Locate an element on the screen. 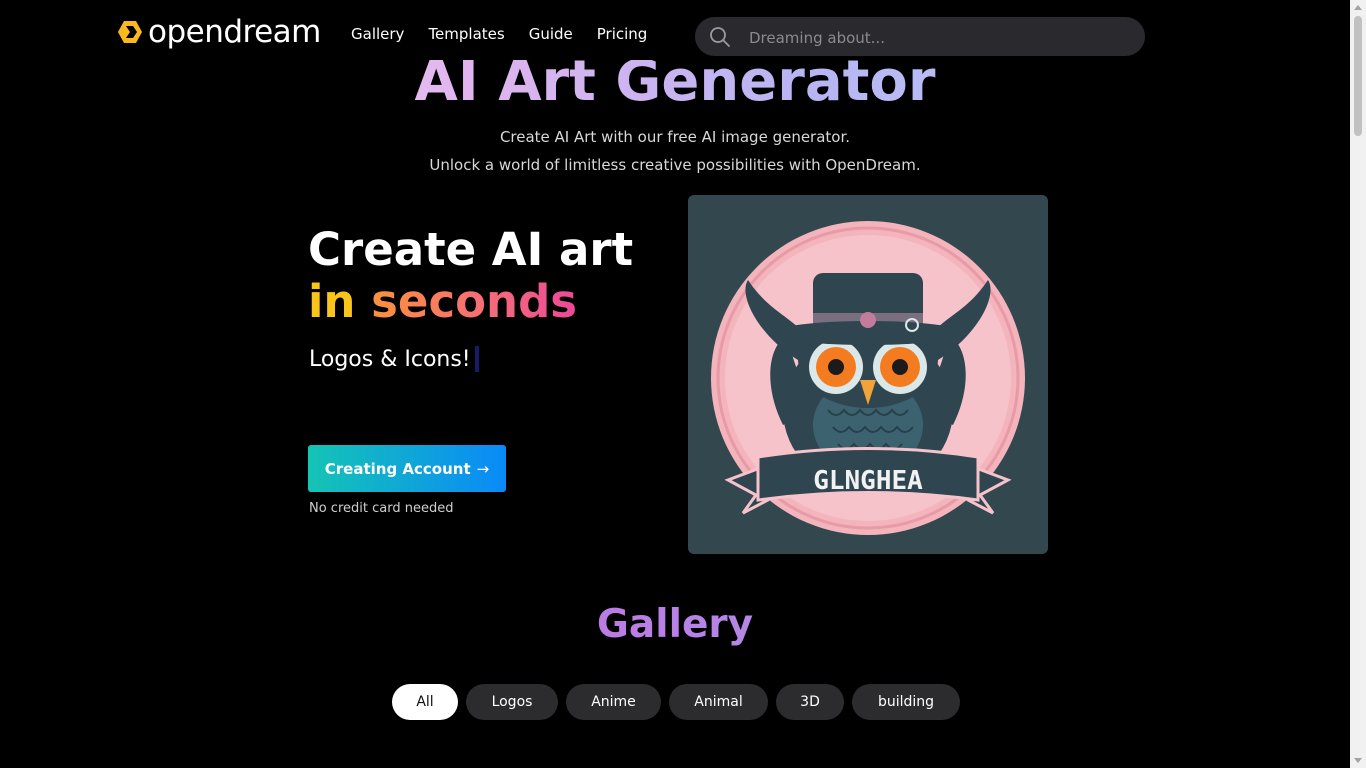  scroll-thumb is located at coordinates (1358, 76).